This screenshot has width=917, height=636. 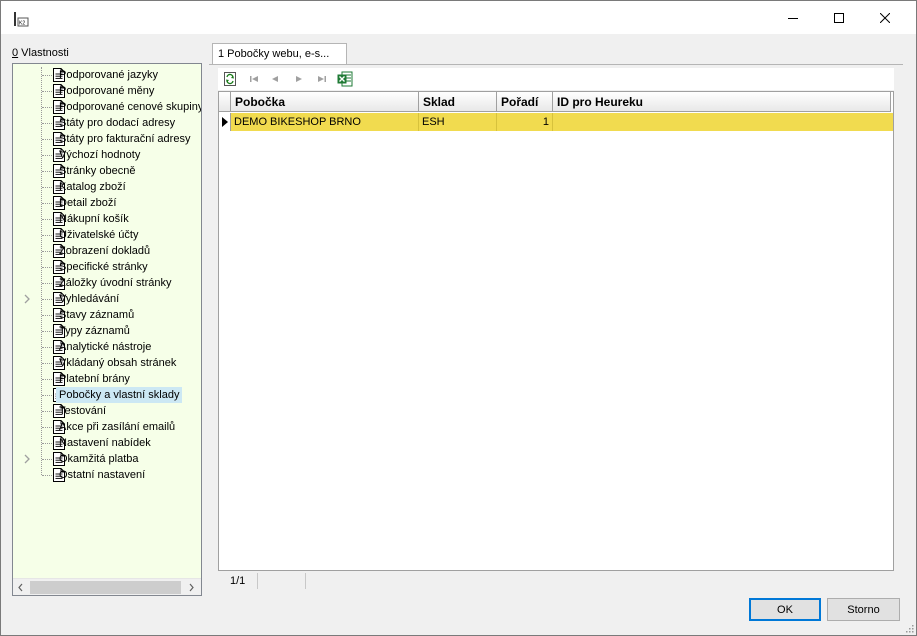 I want to click on tree-item-label: Akce při zasílání emailů, so click(x=117, y=427).